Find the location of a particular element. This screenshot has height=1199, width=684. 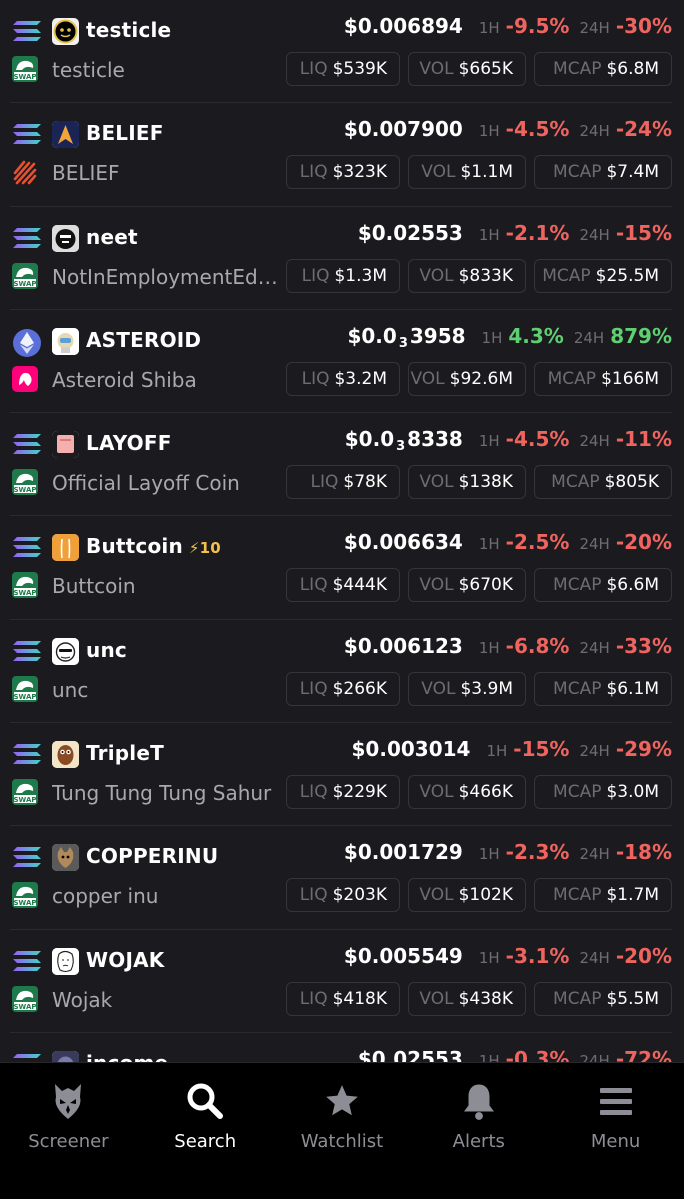

liquidity-pill: LIQ $3.2M is located at coordinates (343, 378).